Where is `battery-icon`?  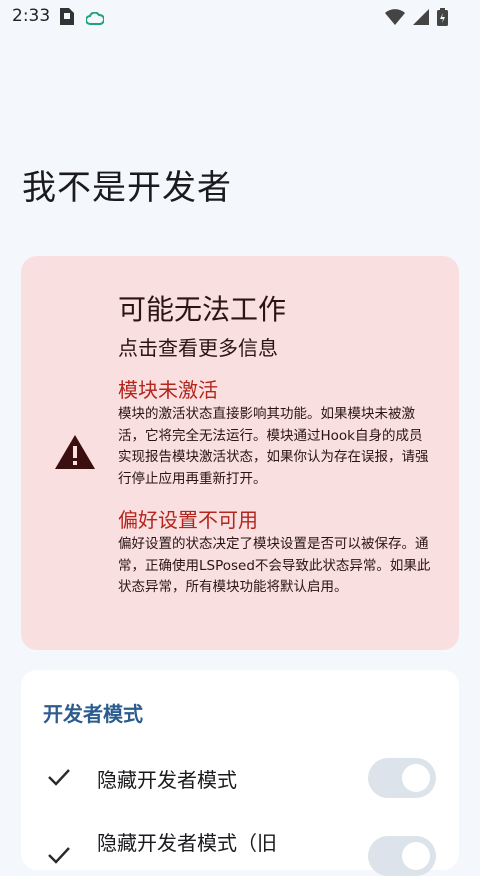
battery-icon is located at coordinates (442, 19).